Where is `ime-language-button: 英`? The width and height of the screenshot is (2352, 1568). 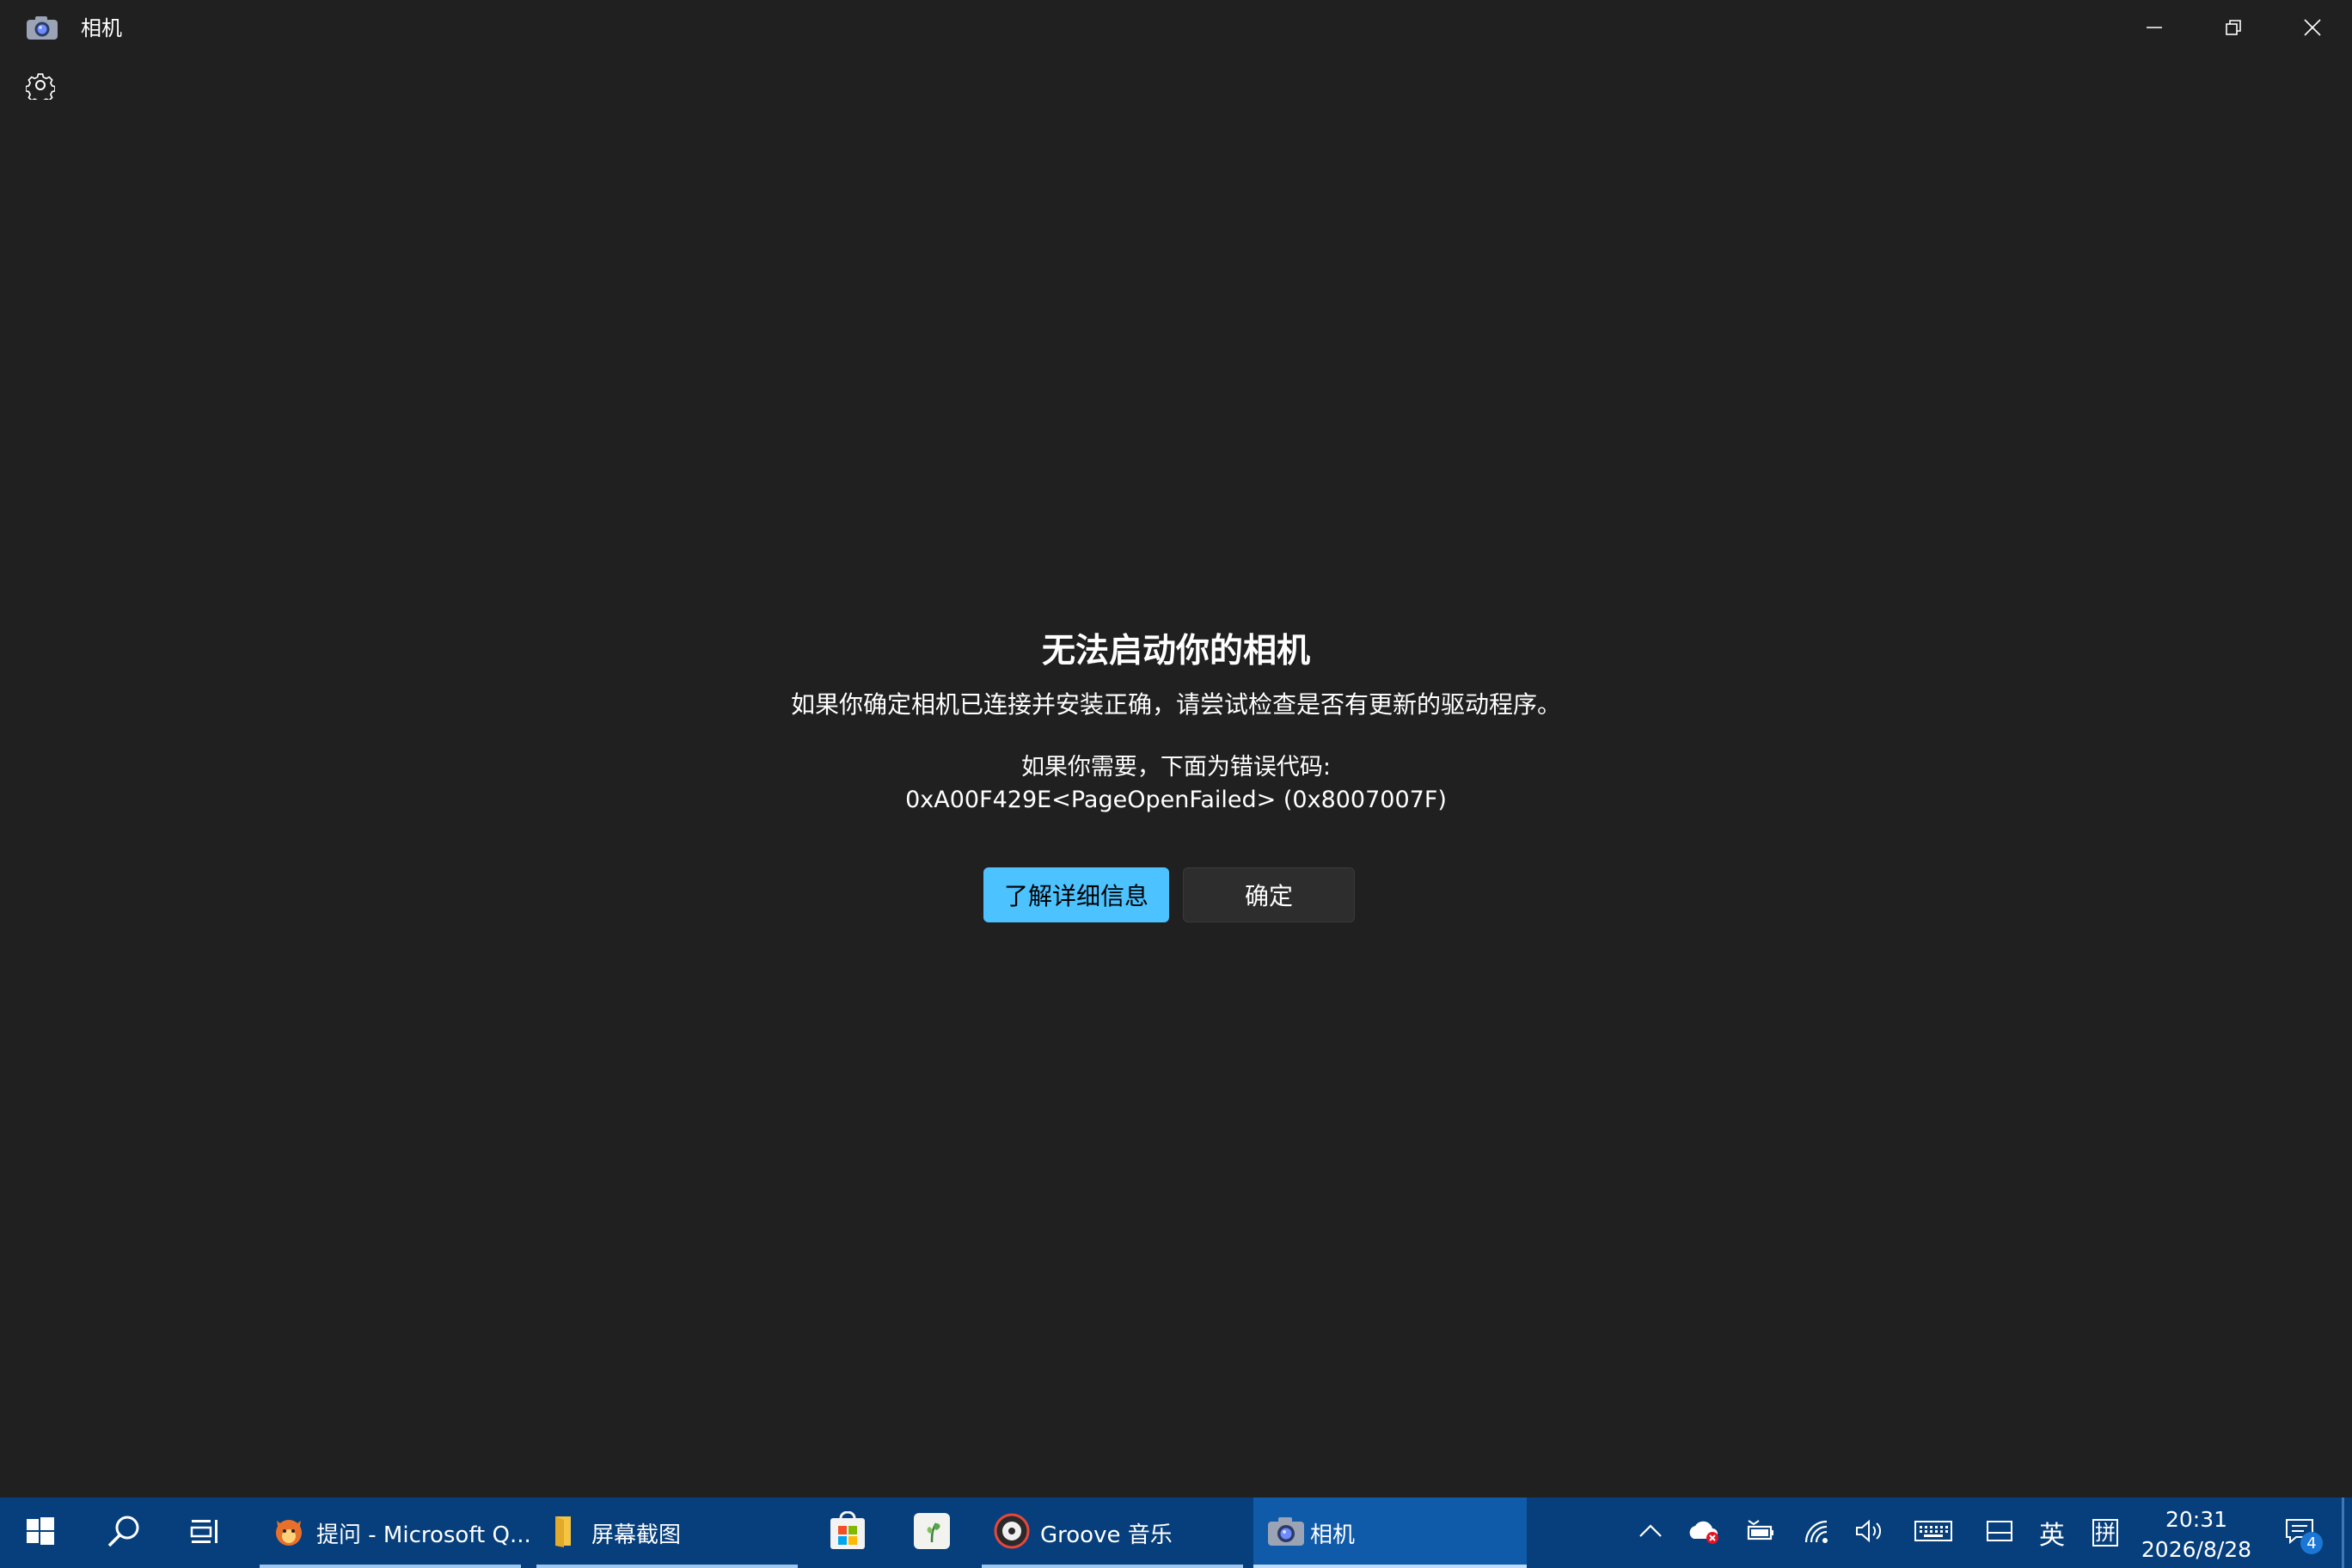 ime-language-button: 英 is located at coordinates (2052, 1533).